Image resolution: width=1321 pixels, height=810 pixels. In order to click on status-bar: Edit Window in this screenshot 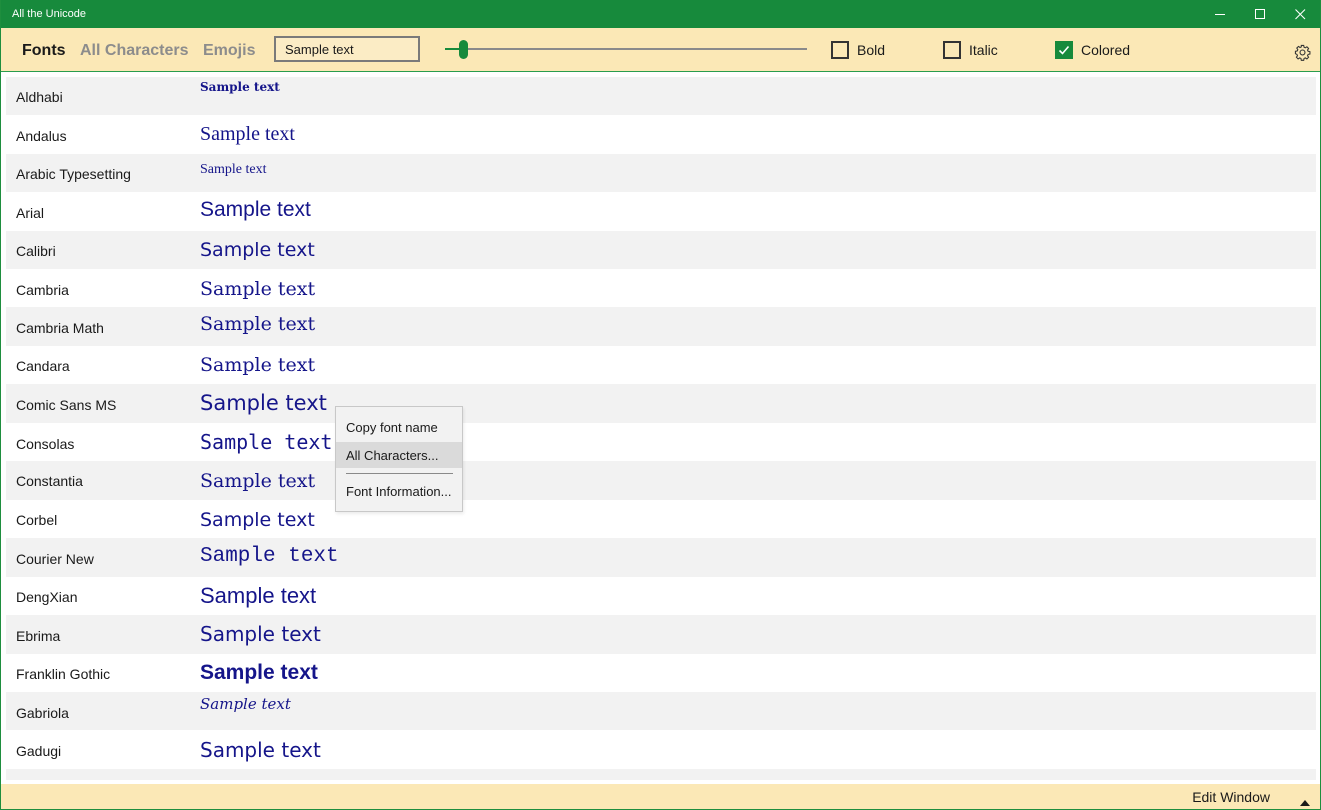, I will do `click(660, 796)`.